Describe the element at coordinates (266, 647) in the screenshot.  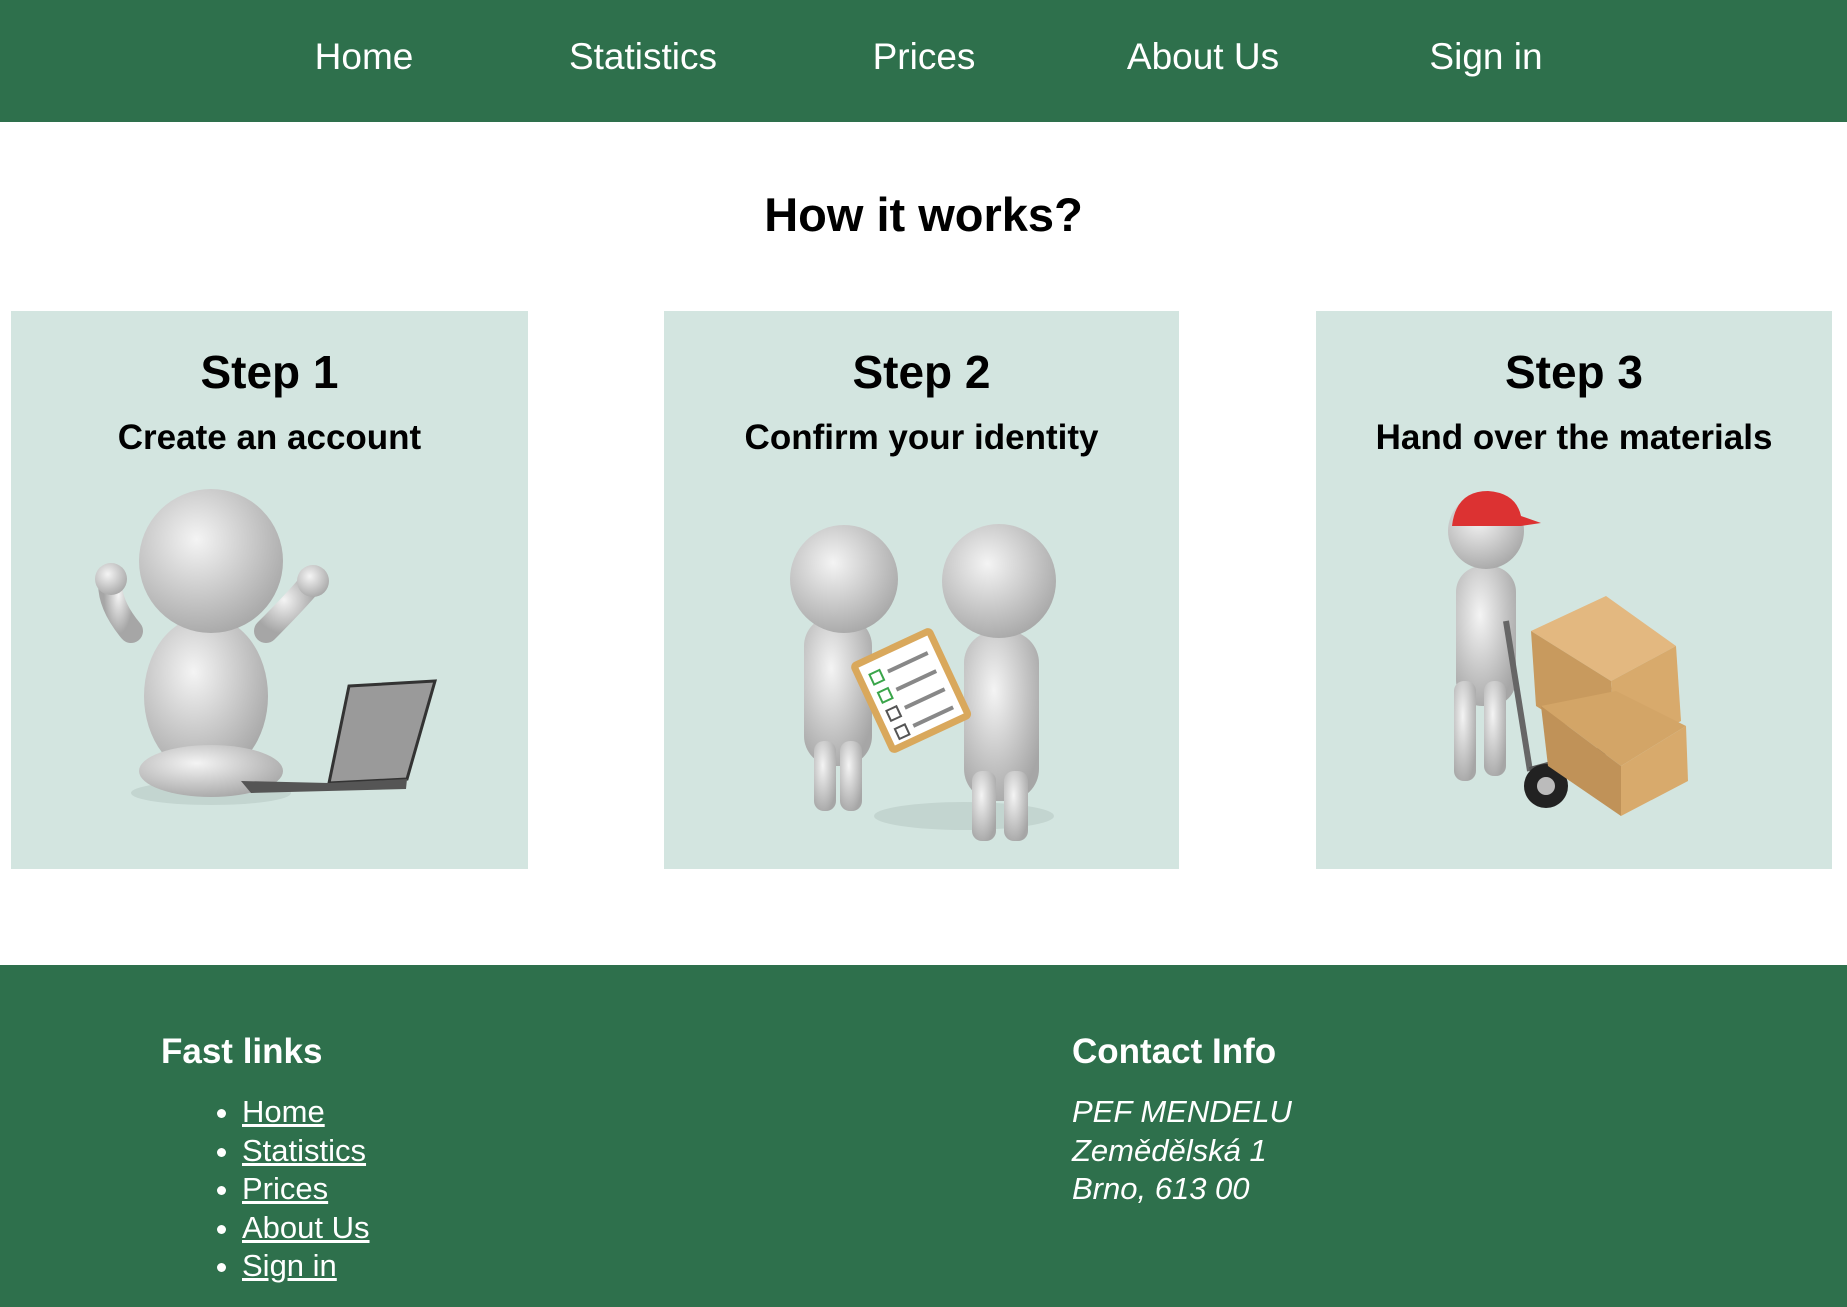
I see `person-with-laptop-illustration` at that location.